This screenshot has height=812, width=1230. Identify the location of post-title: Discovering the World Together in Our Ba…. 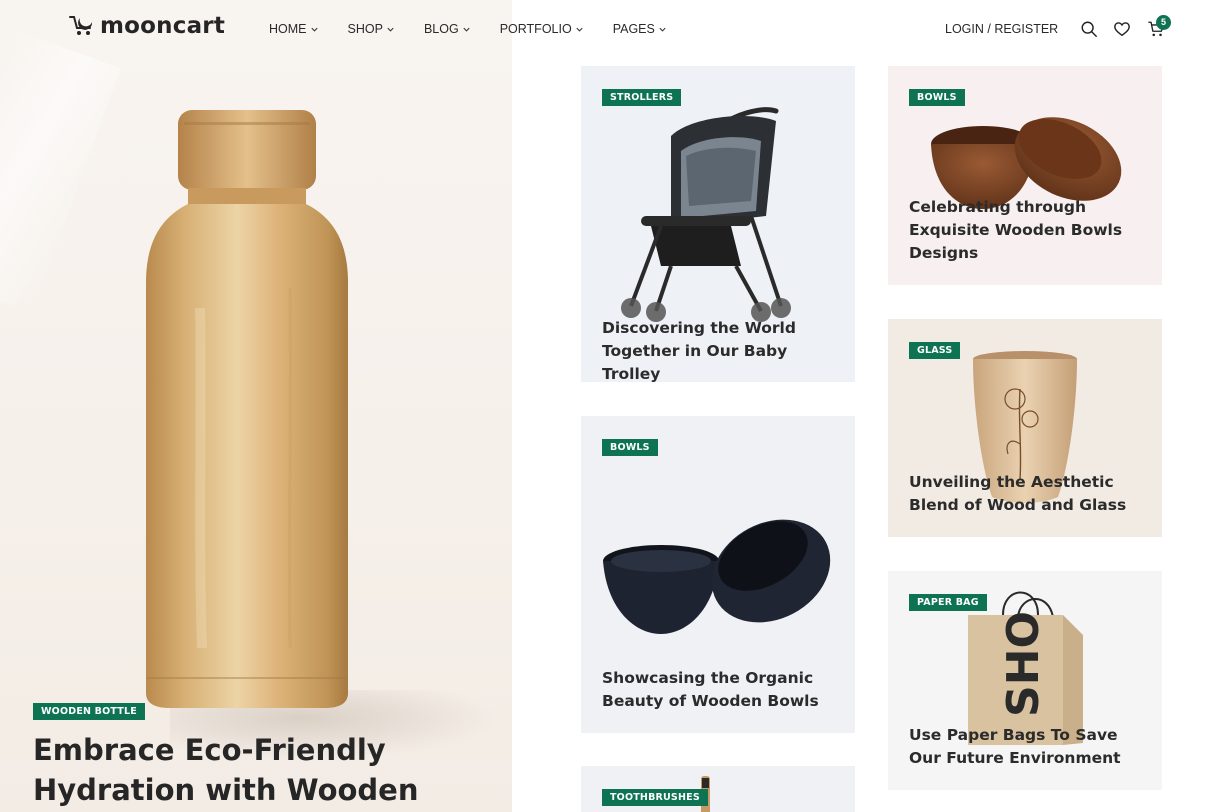
(721, 349).